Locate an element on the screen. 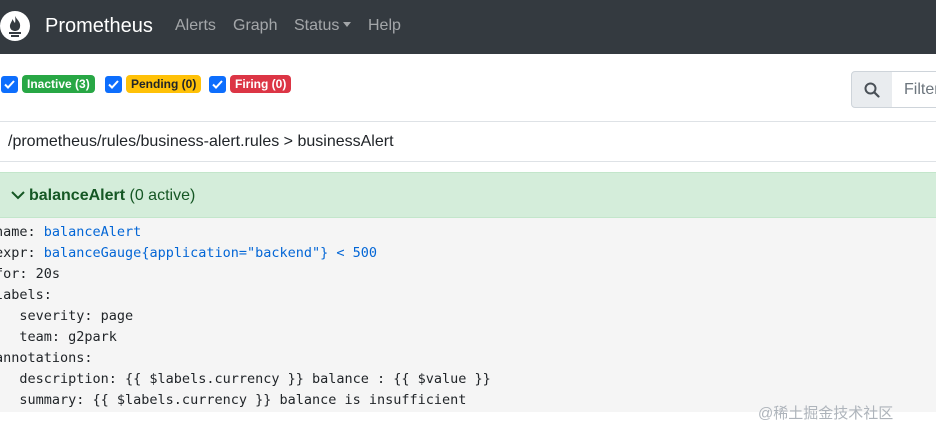  navbar: Prometheus Alerts Graph Status Help is located at coordinates (468, 27).